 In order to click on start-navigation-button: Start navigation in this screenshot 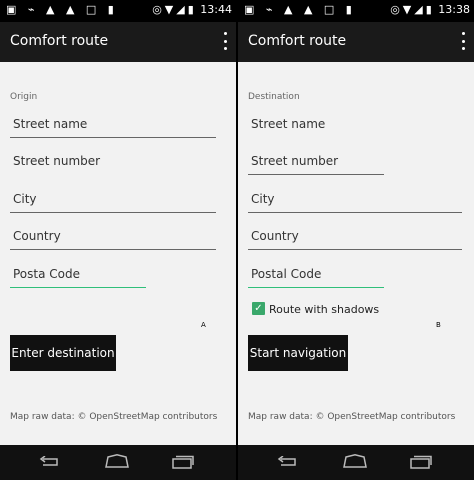, I will do `click(298, 353)`.